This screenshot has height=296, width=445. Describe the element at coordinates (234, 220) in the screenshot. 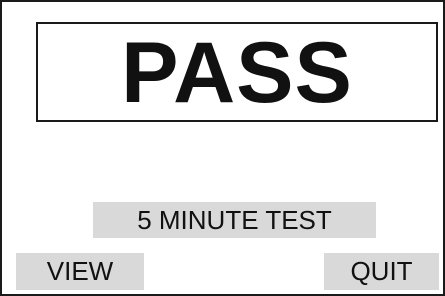

I see `test-duration-label: 5 MINUTE TEST` at that location.